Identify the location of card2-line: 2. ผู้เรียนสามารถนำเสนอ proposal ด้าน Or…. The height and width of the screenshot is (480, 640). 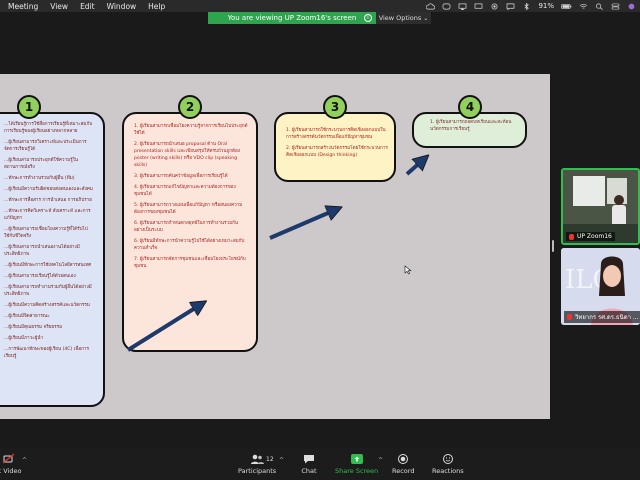
(187, 154).